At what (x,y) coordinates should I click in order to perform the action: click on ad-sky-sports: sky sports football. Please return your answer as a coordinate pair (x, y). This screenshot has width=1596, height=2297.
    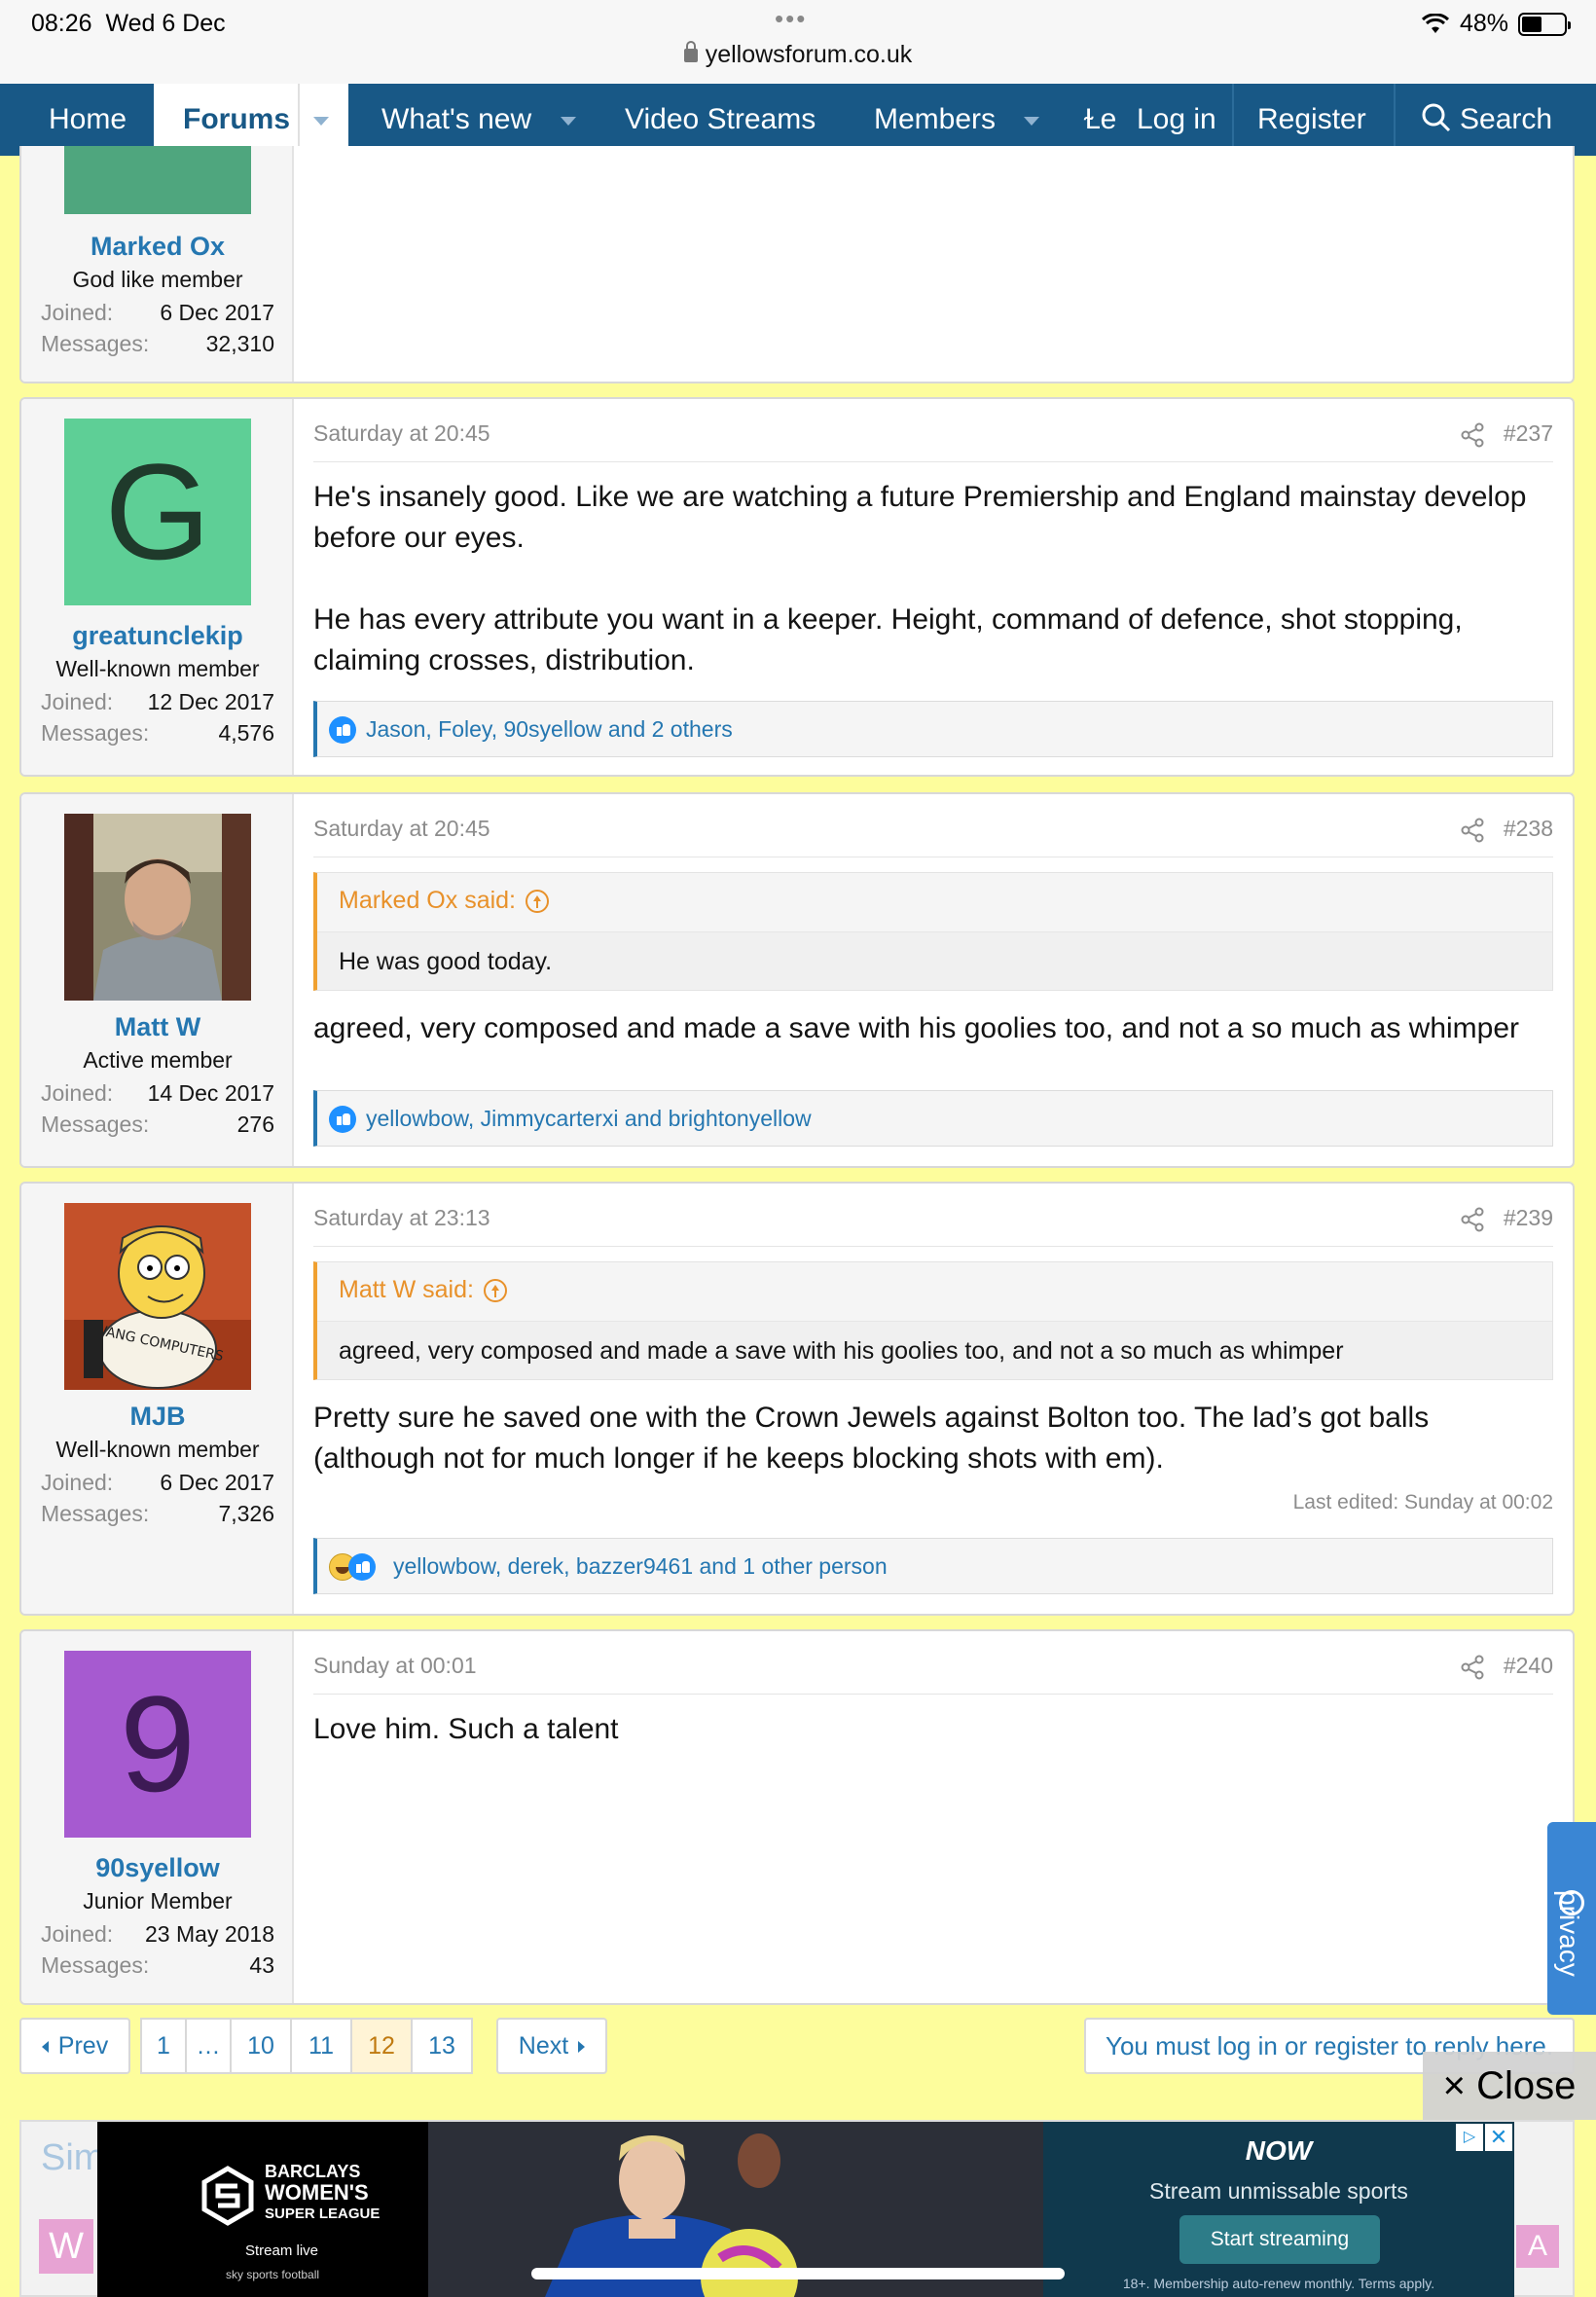
    Looking at the image, I should click on (273, 2274).